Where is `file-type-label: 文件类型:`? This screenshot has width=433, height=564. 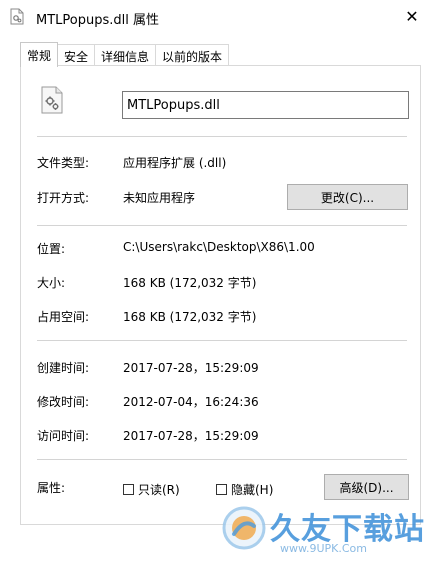
file-type-label: 文件类型: is located at coordinates (63, 163).